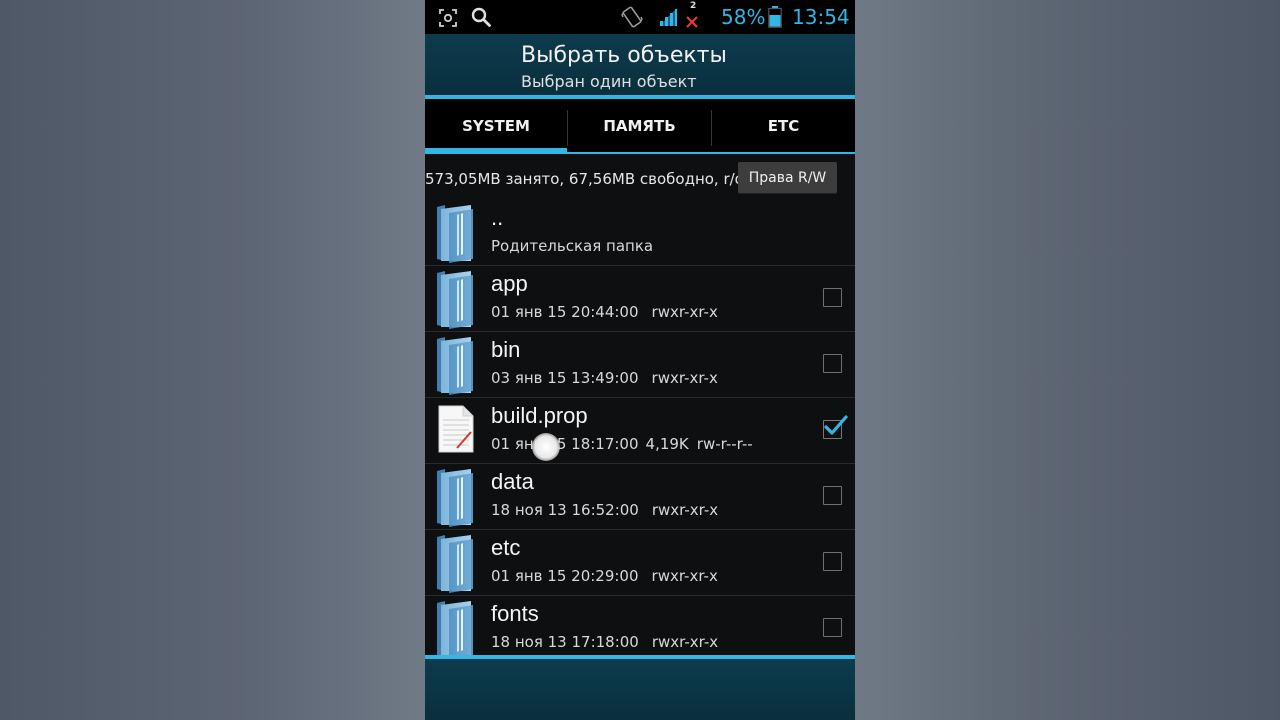  Describe the element at coordinates (640, 233) in the screenshot. I see `list-item-parent-folder: .. Родительская папка` at that location.